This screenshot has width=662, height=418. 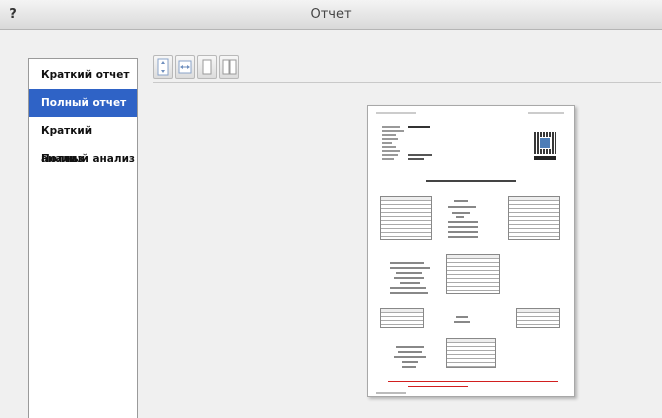 What do you see at coordinates (406, 218) in the screenshot?
I see `left-data-table` at bounding box center [406, 218].